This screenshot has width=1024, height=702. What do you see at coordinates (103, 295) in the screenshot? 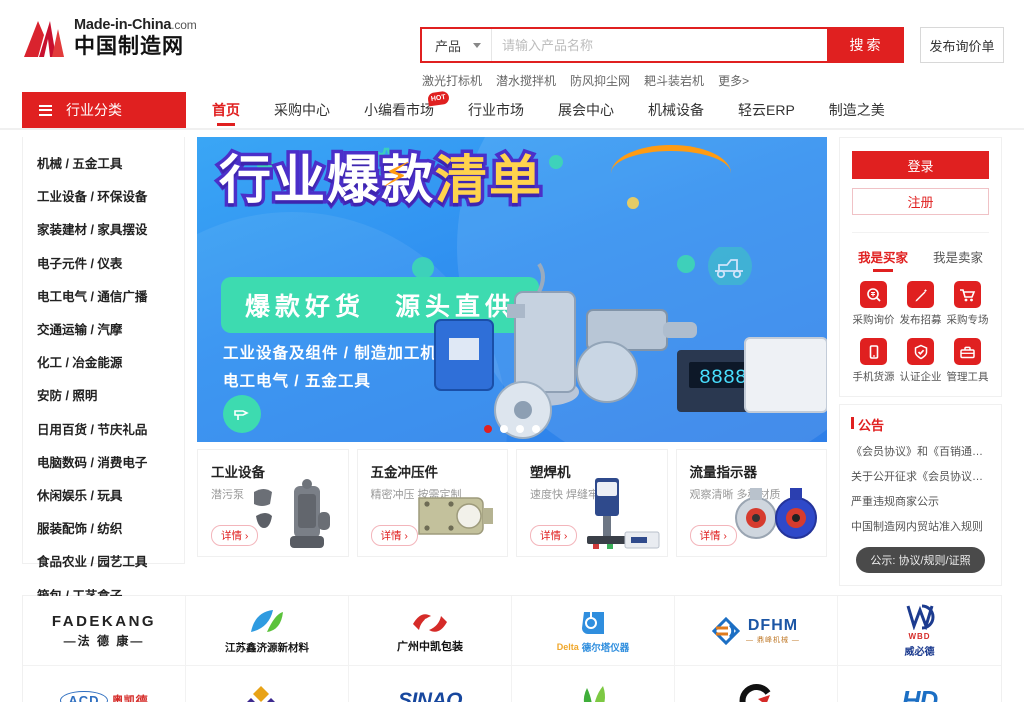
I see `sidebar-item-electrical: 电工电气 / 通信广播` at bounding box center [103, 295].